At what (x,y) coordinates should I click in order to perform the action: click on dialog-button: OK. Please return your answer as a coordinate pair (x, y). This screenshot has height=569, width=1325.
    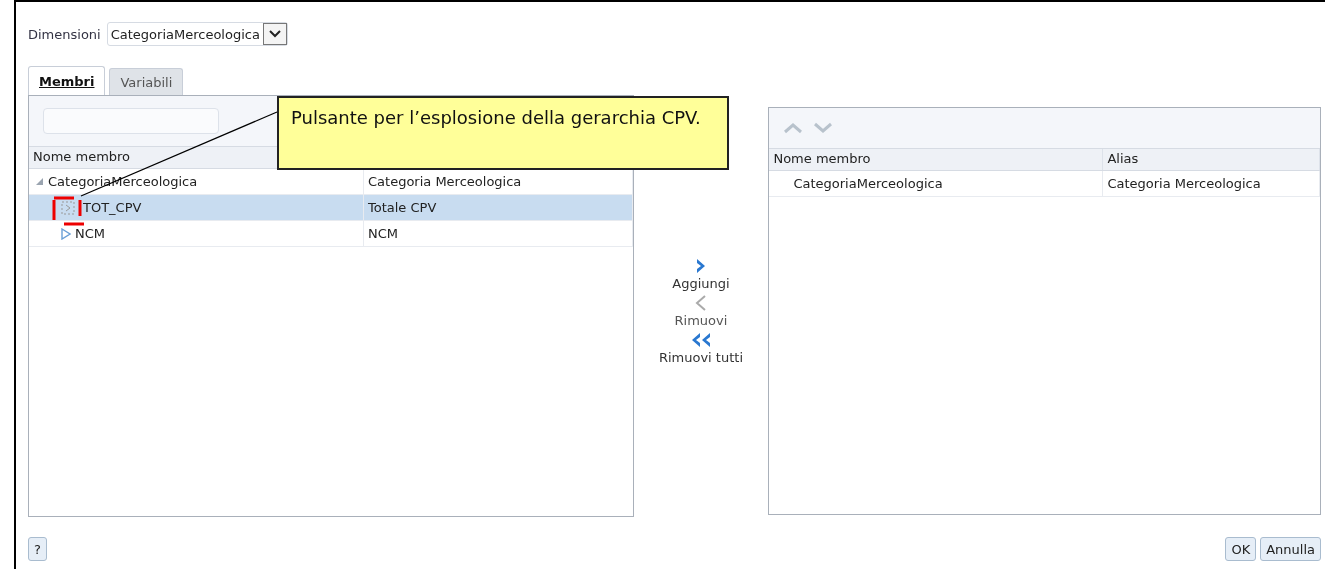
    Looking at the image, I should click on (1241, 549).